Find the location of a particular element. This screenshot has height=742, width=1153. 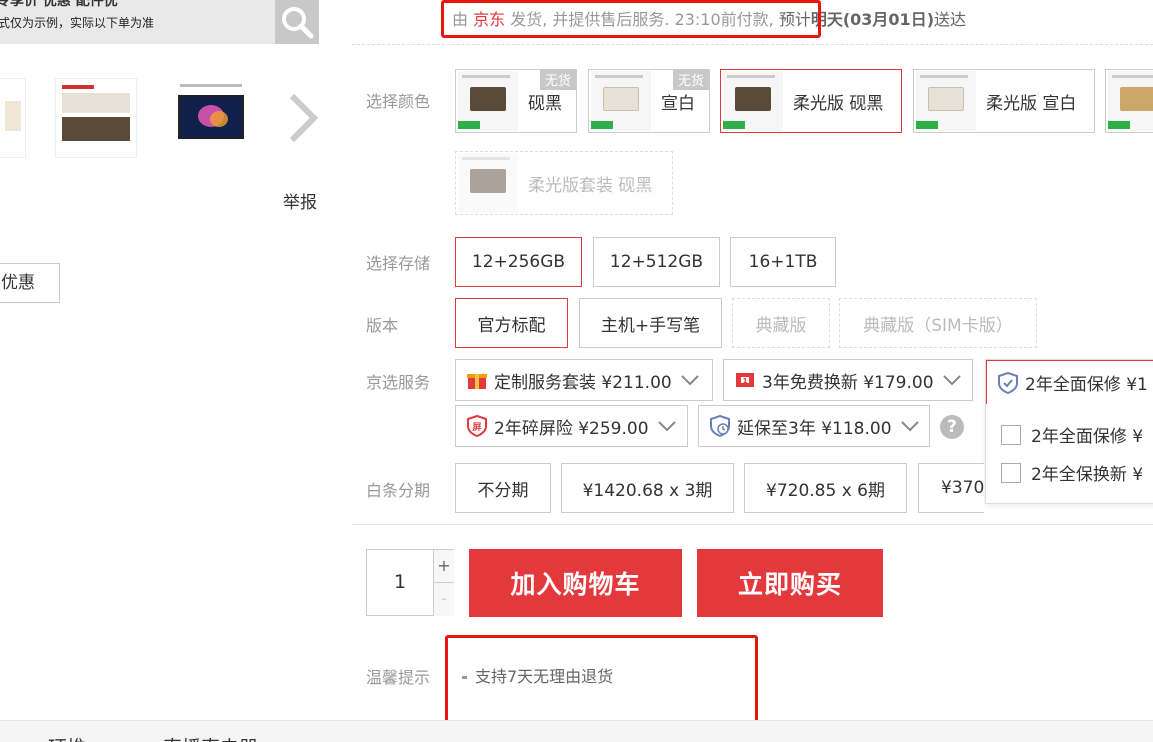

screen-shield-icon: 屏 is located at coordinates (477, 426).